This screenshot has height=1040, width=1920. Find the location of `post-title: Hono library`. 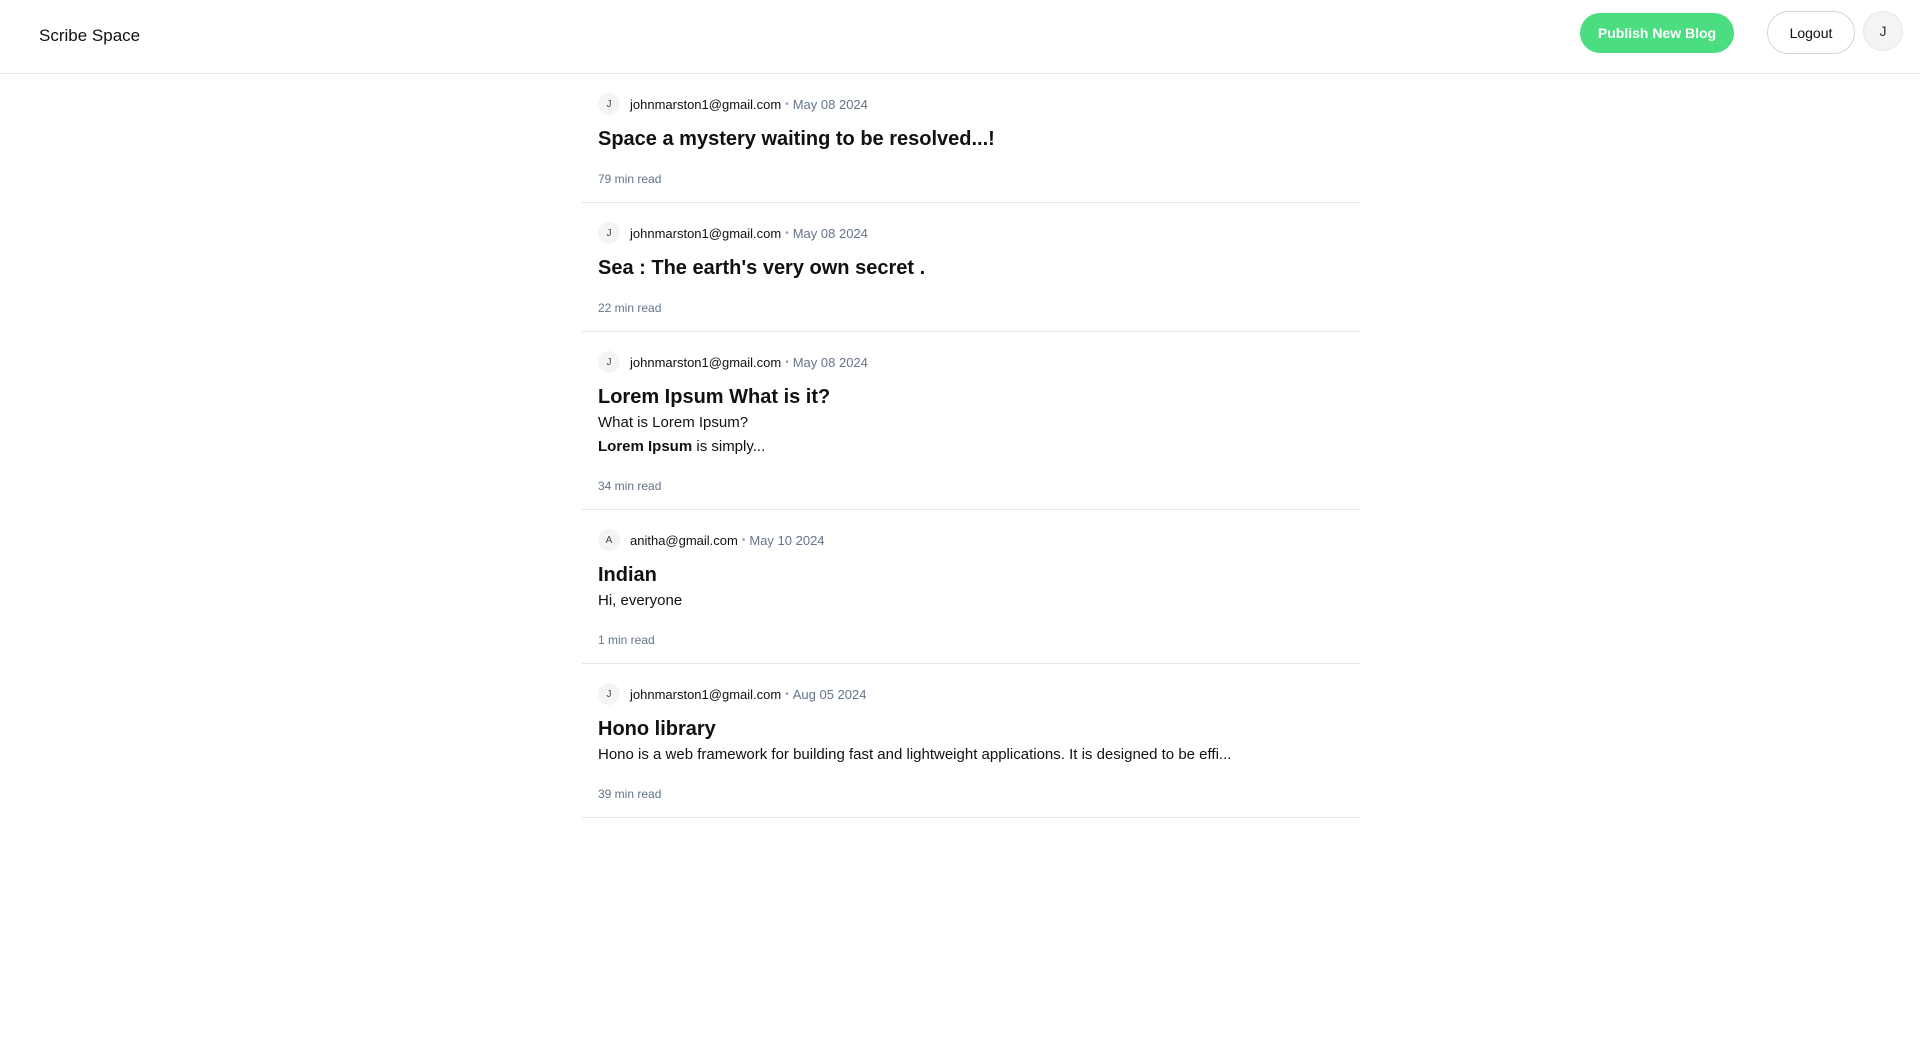

post-title: Hono library is located at coordinates (657, 729).